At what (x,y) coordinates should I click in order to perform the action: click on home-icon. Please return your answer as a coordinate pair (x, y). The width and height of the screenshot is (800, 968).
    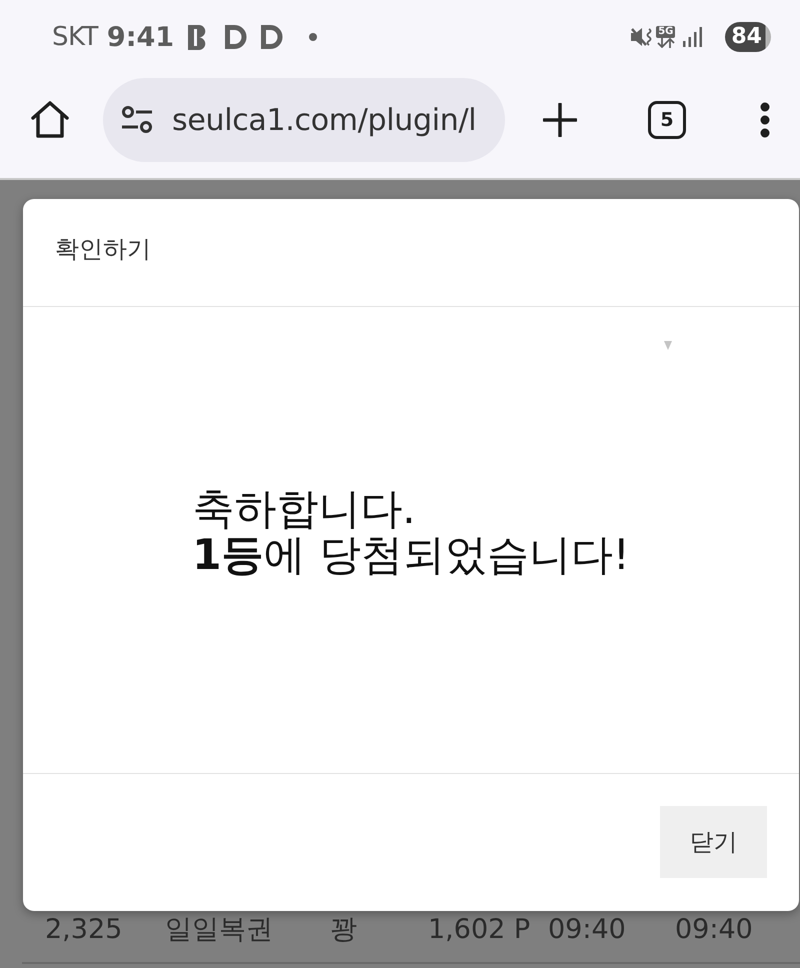
    Looking at the image, I should click on (50, 120).